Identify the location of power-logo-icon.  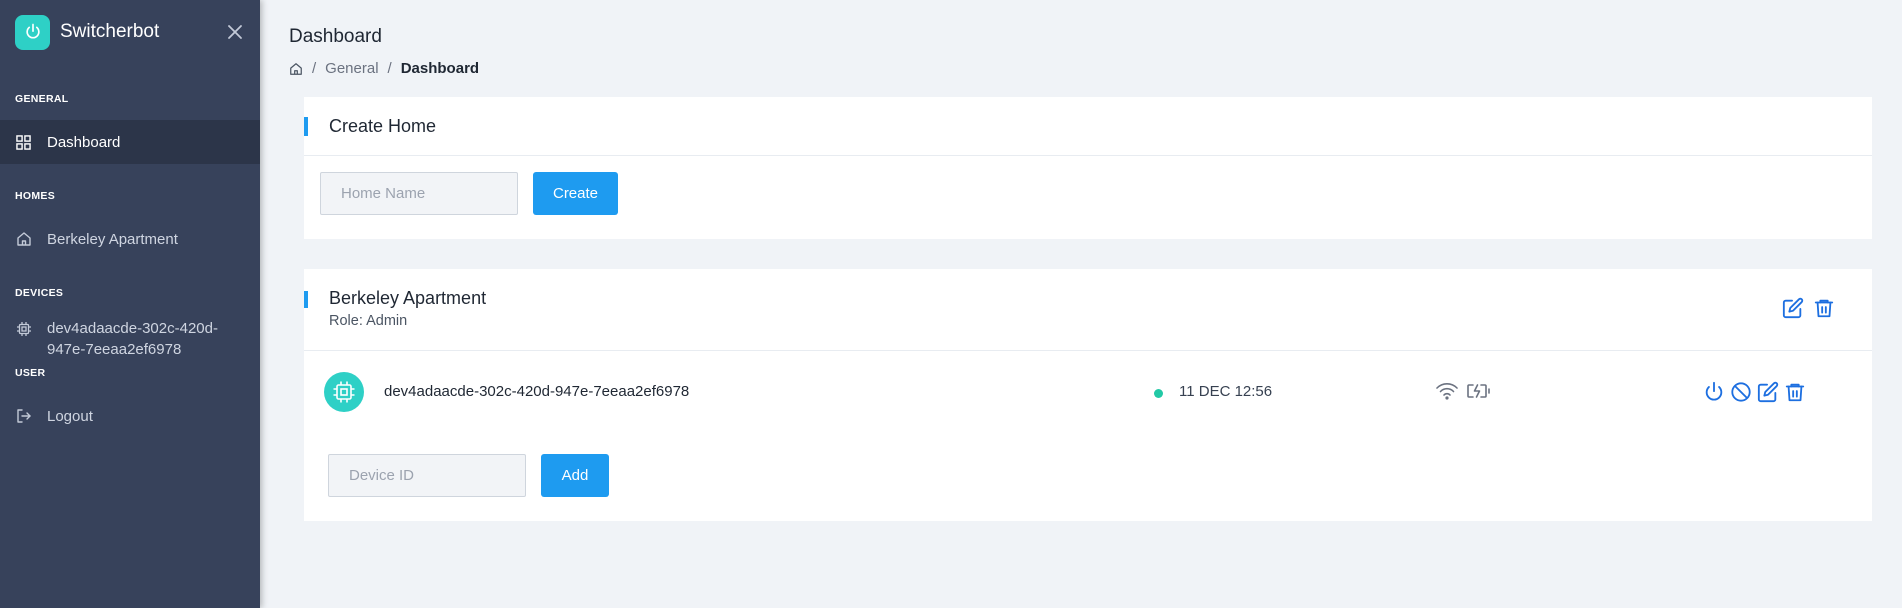
(32, 32).